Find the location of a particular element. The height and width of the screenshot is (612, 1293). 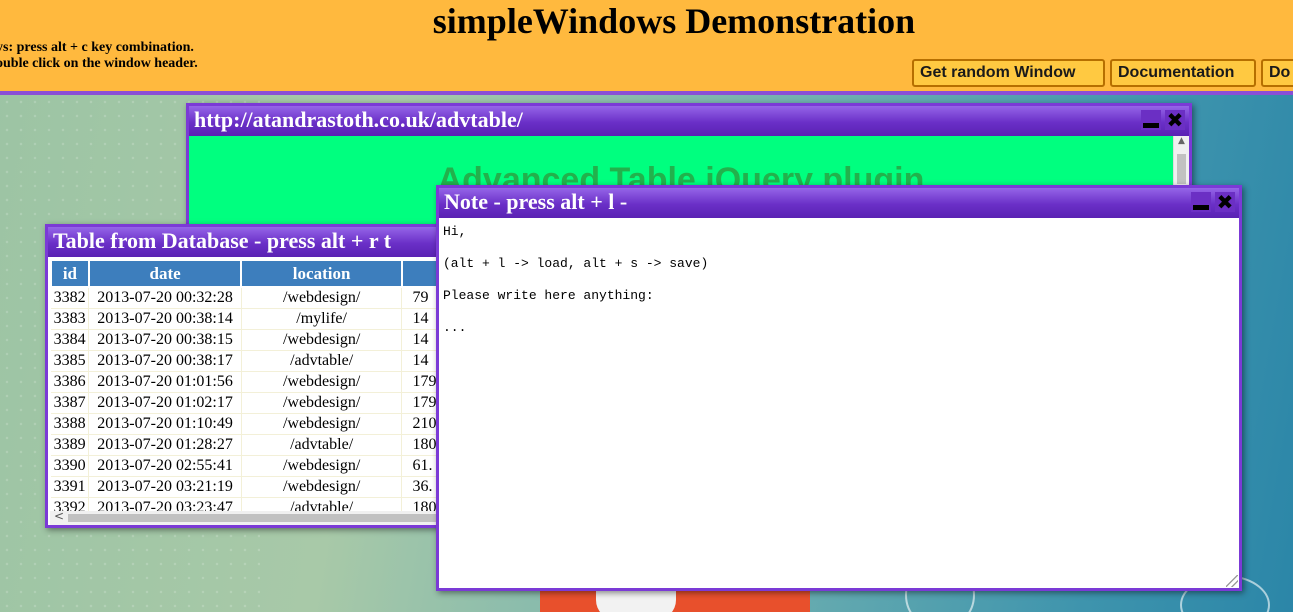

cell-id: 3389 is located at coordinates (70, 445).